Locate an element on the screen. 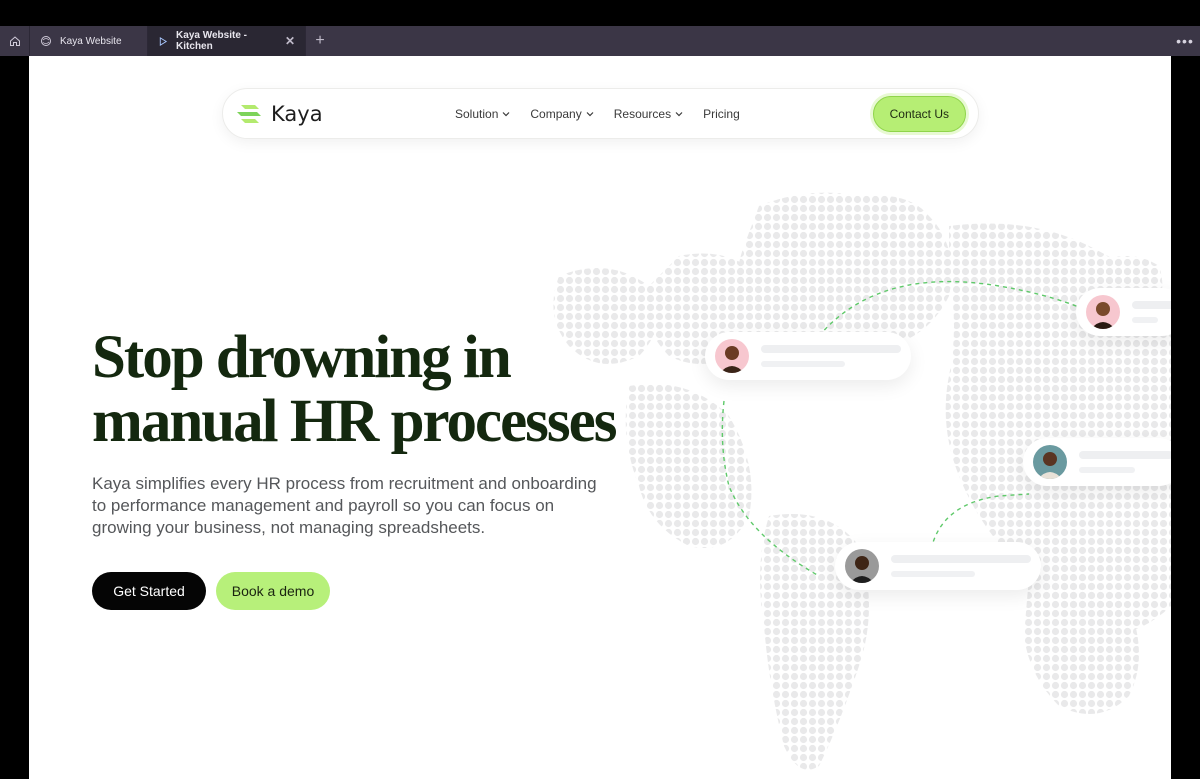  menu-label: Company is located at coordinates (556, 113).